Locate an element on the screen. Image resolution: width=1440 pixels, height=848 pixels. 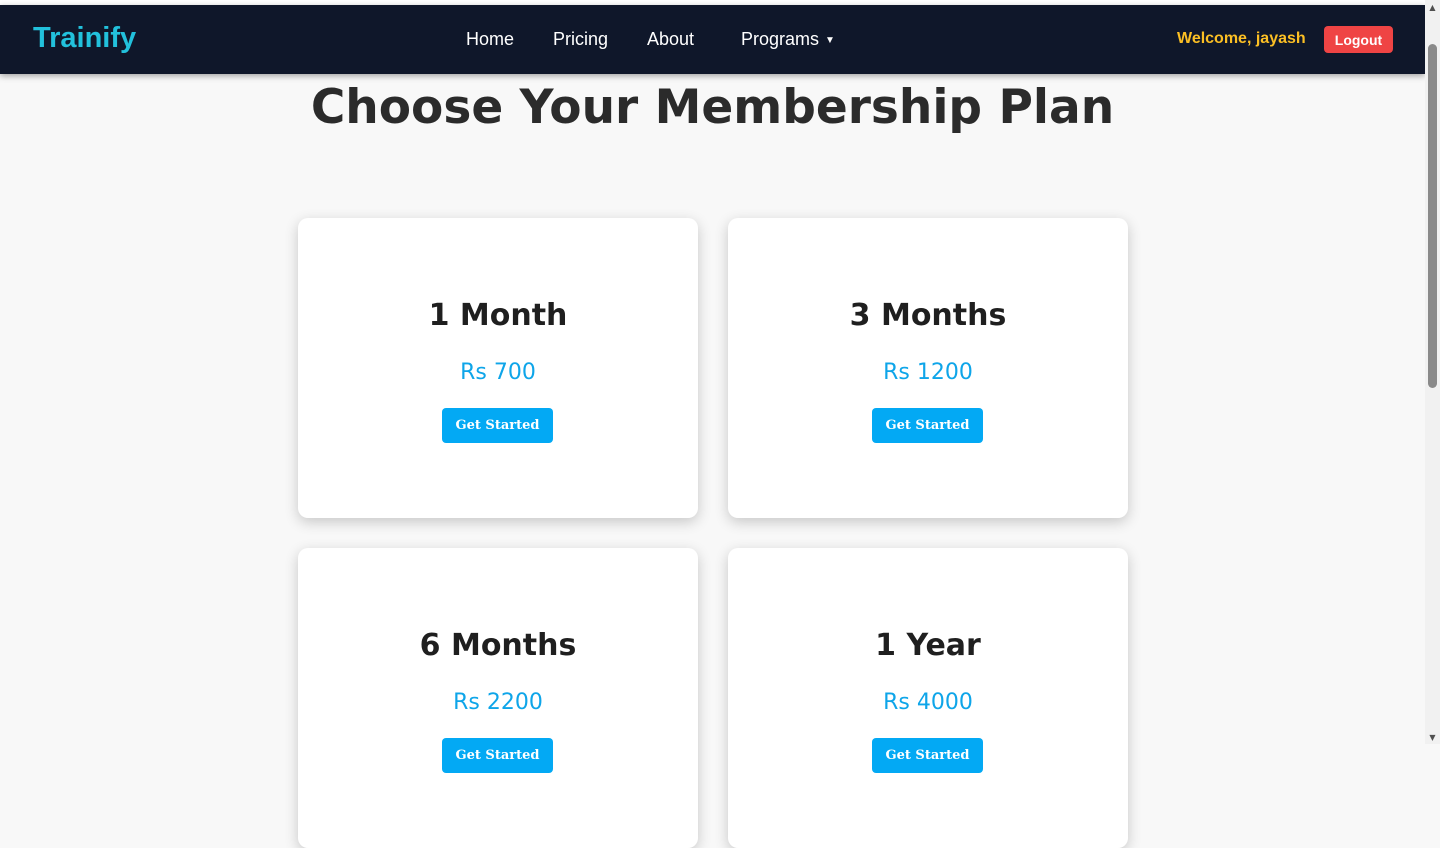
plan-card-6-months: 6 Months Rs 2200 Get Started is located at coordinates (498, 698).